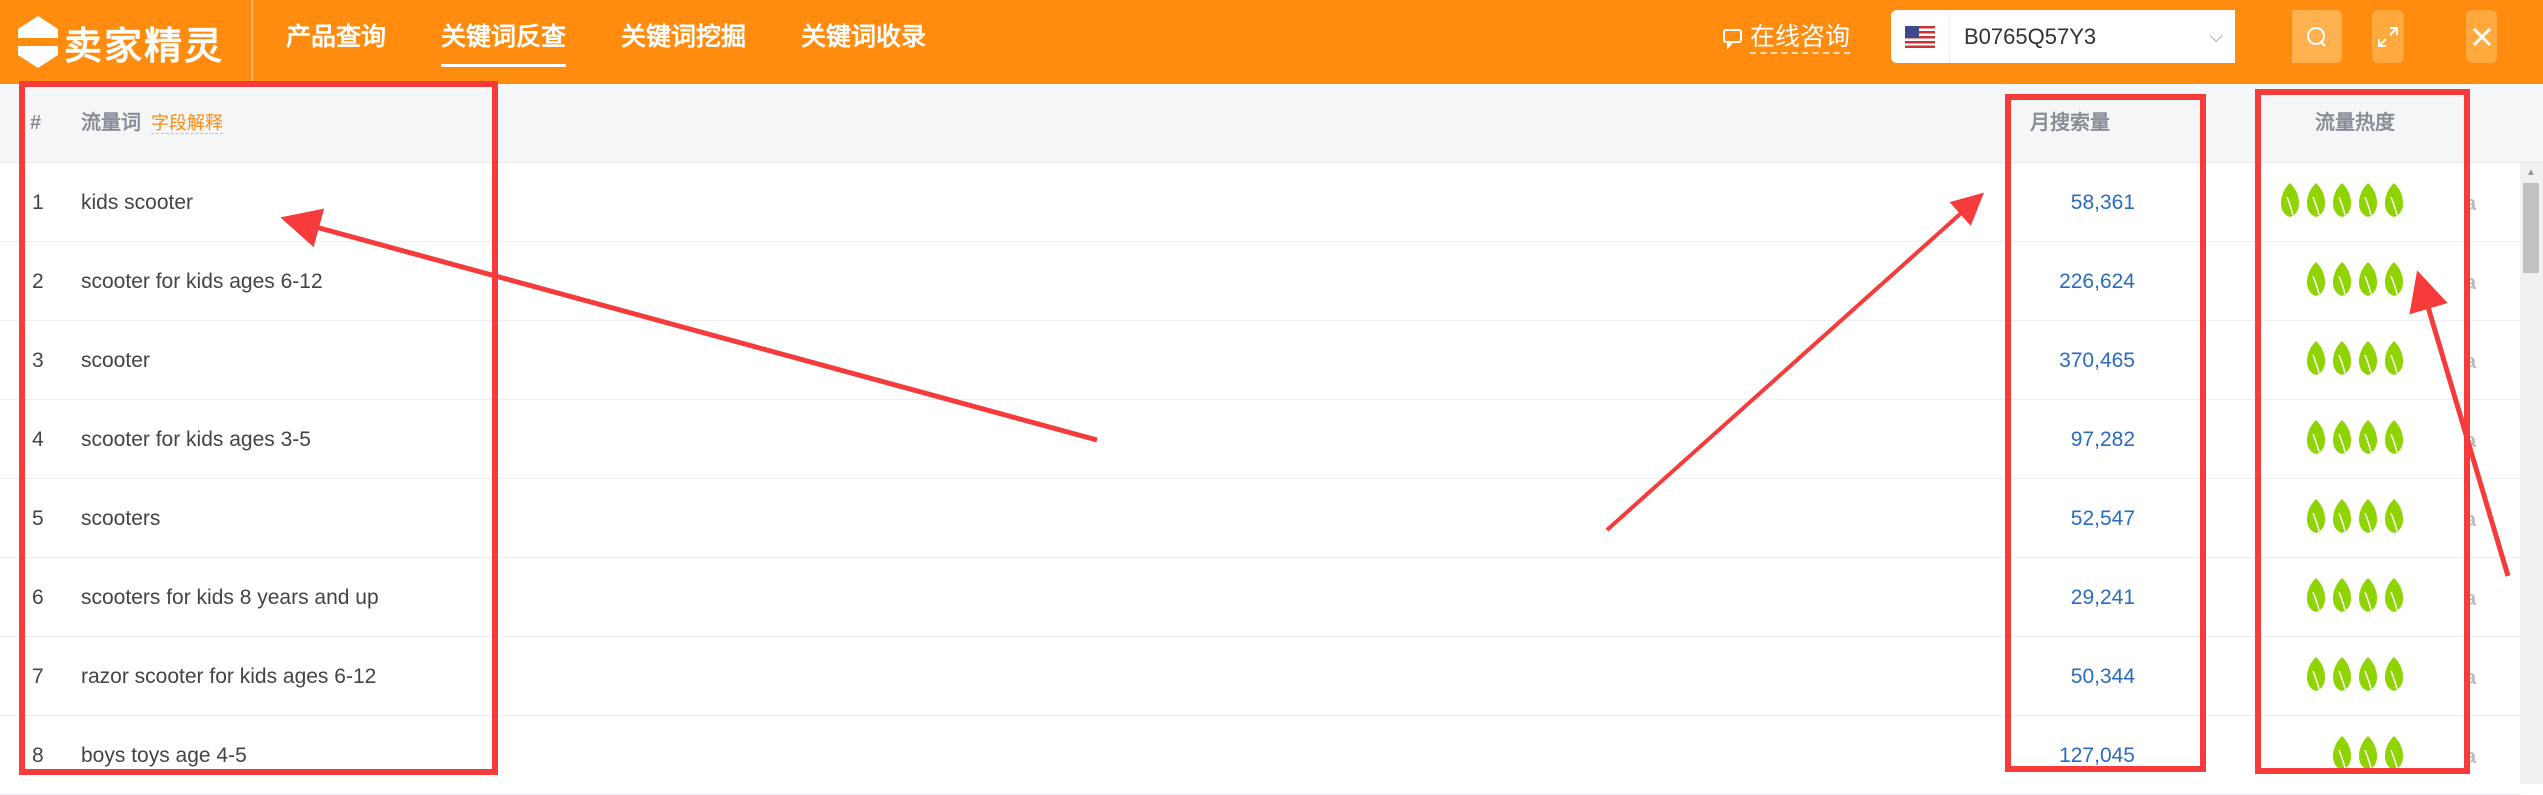 The height and width of the screenshot is (795, 2543). Describe the element at coordinates (38, 42) in the screenshot. I see `logo-icon` at that location.